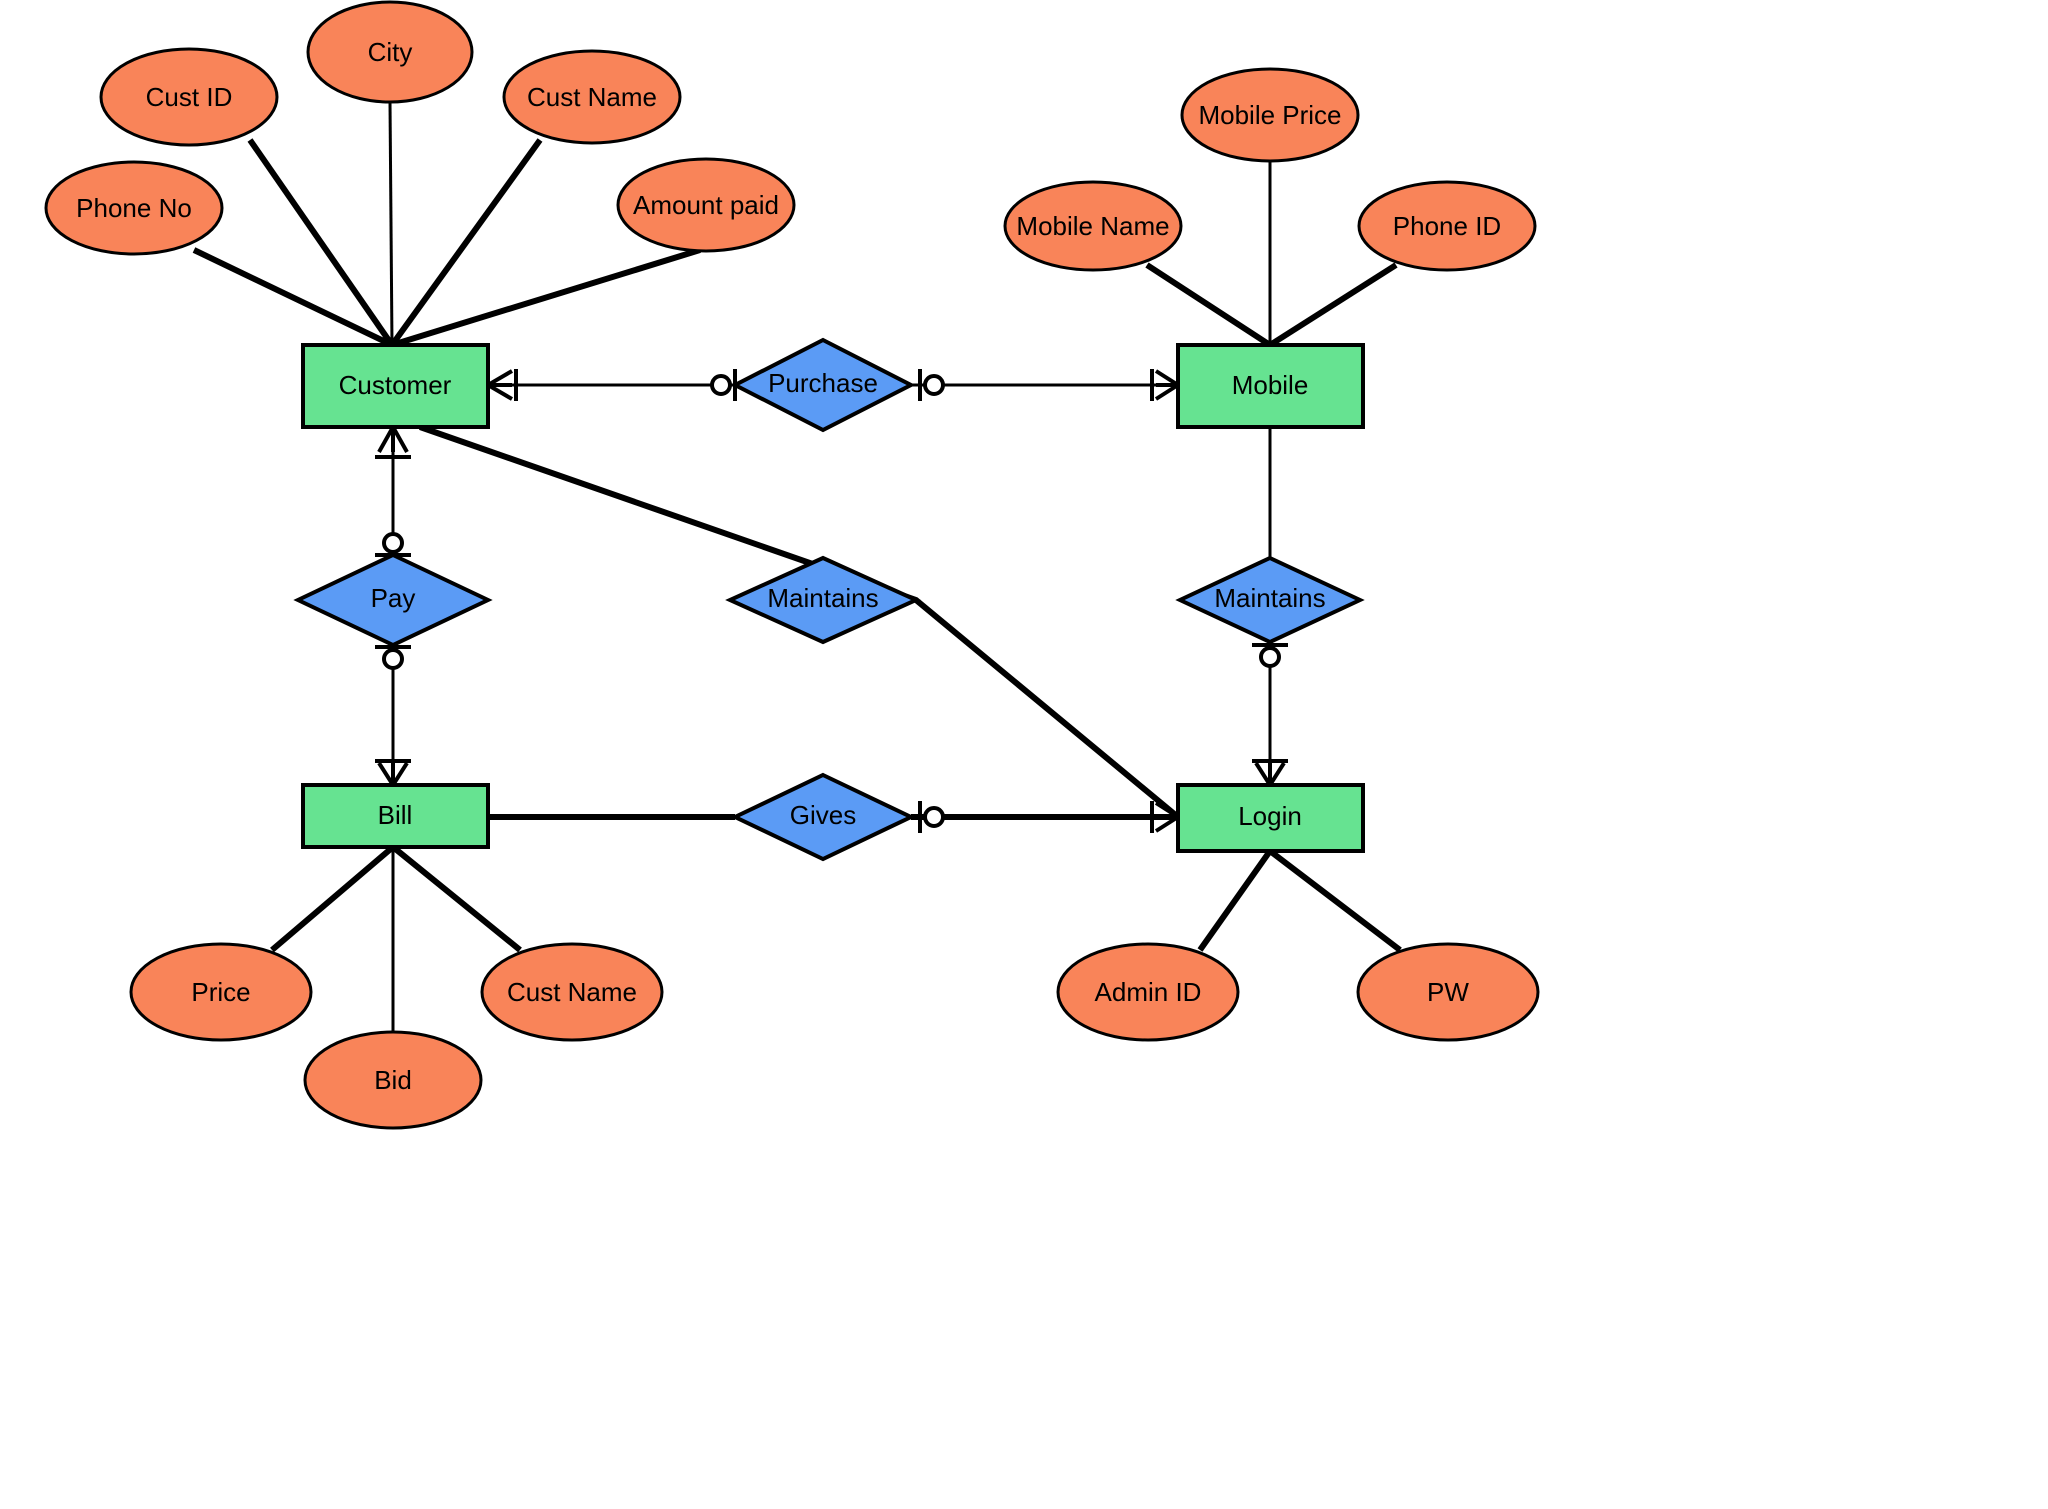  What do you see at coordinates (823, 600) in the screenshot?
I see `relationship-maintains-customer-login: Maintains` at bounding box center [823, 600].